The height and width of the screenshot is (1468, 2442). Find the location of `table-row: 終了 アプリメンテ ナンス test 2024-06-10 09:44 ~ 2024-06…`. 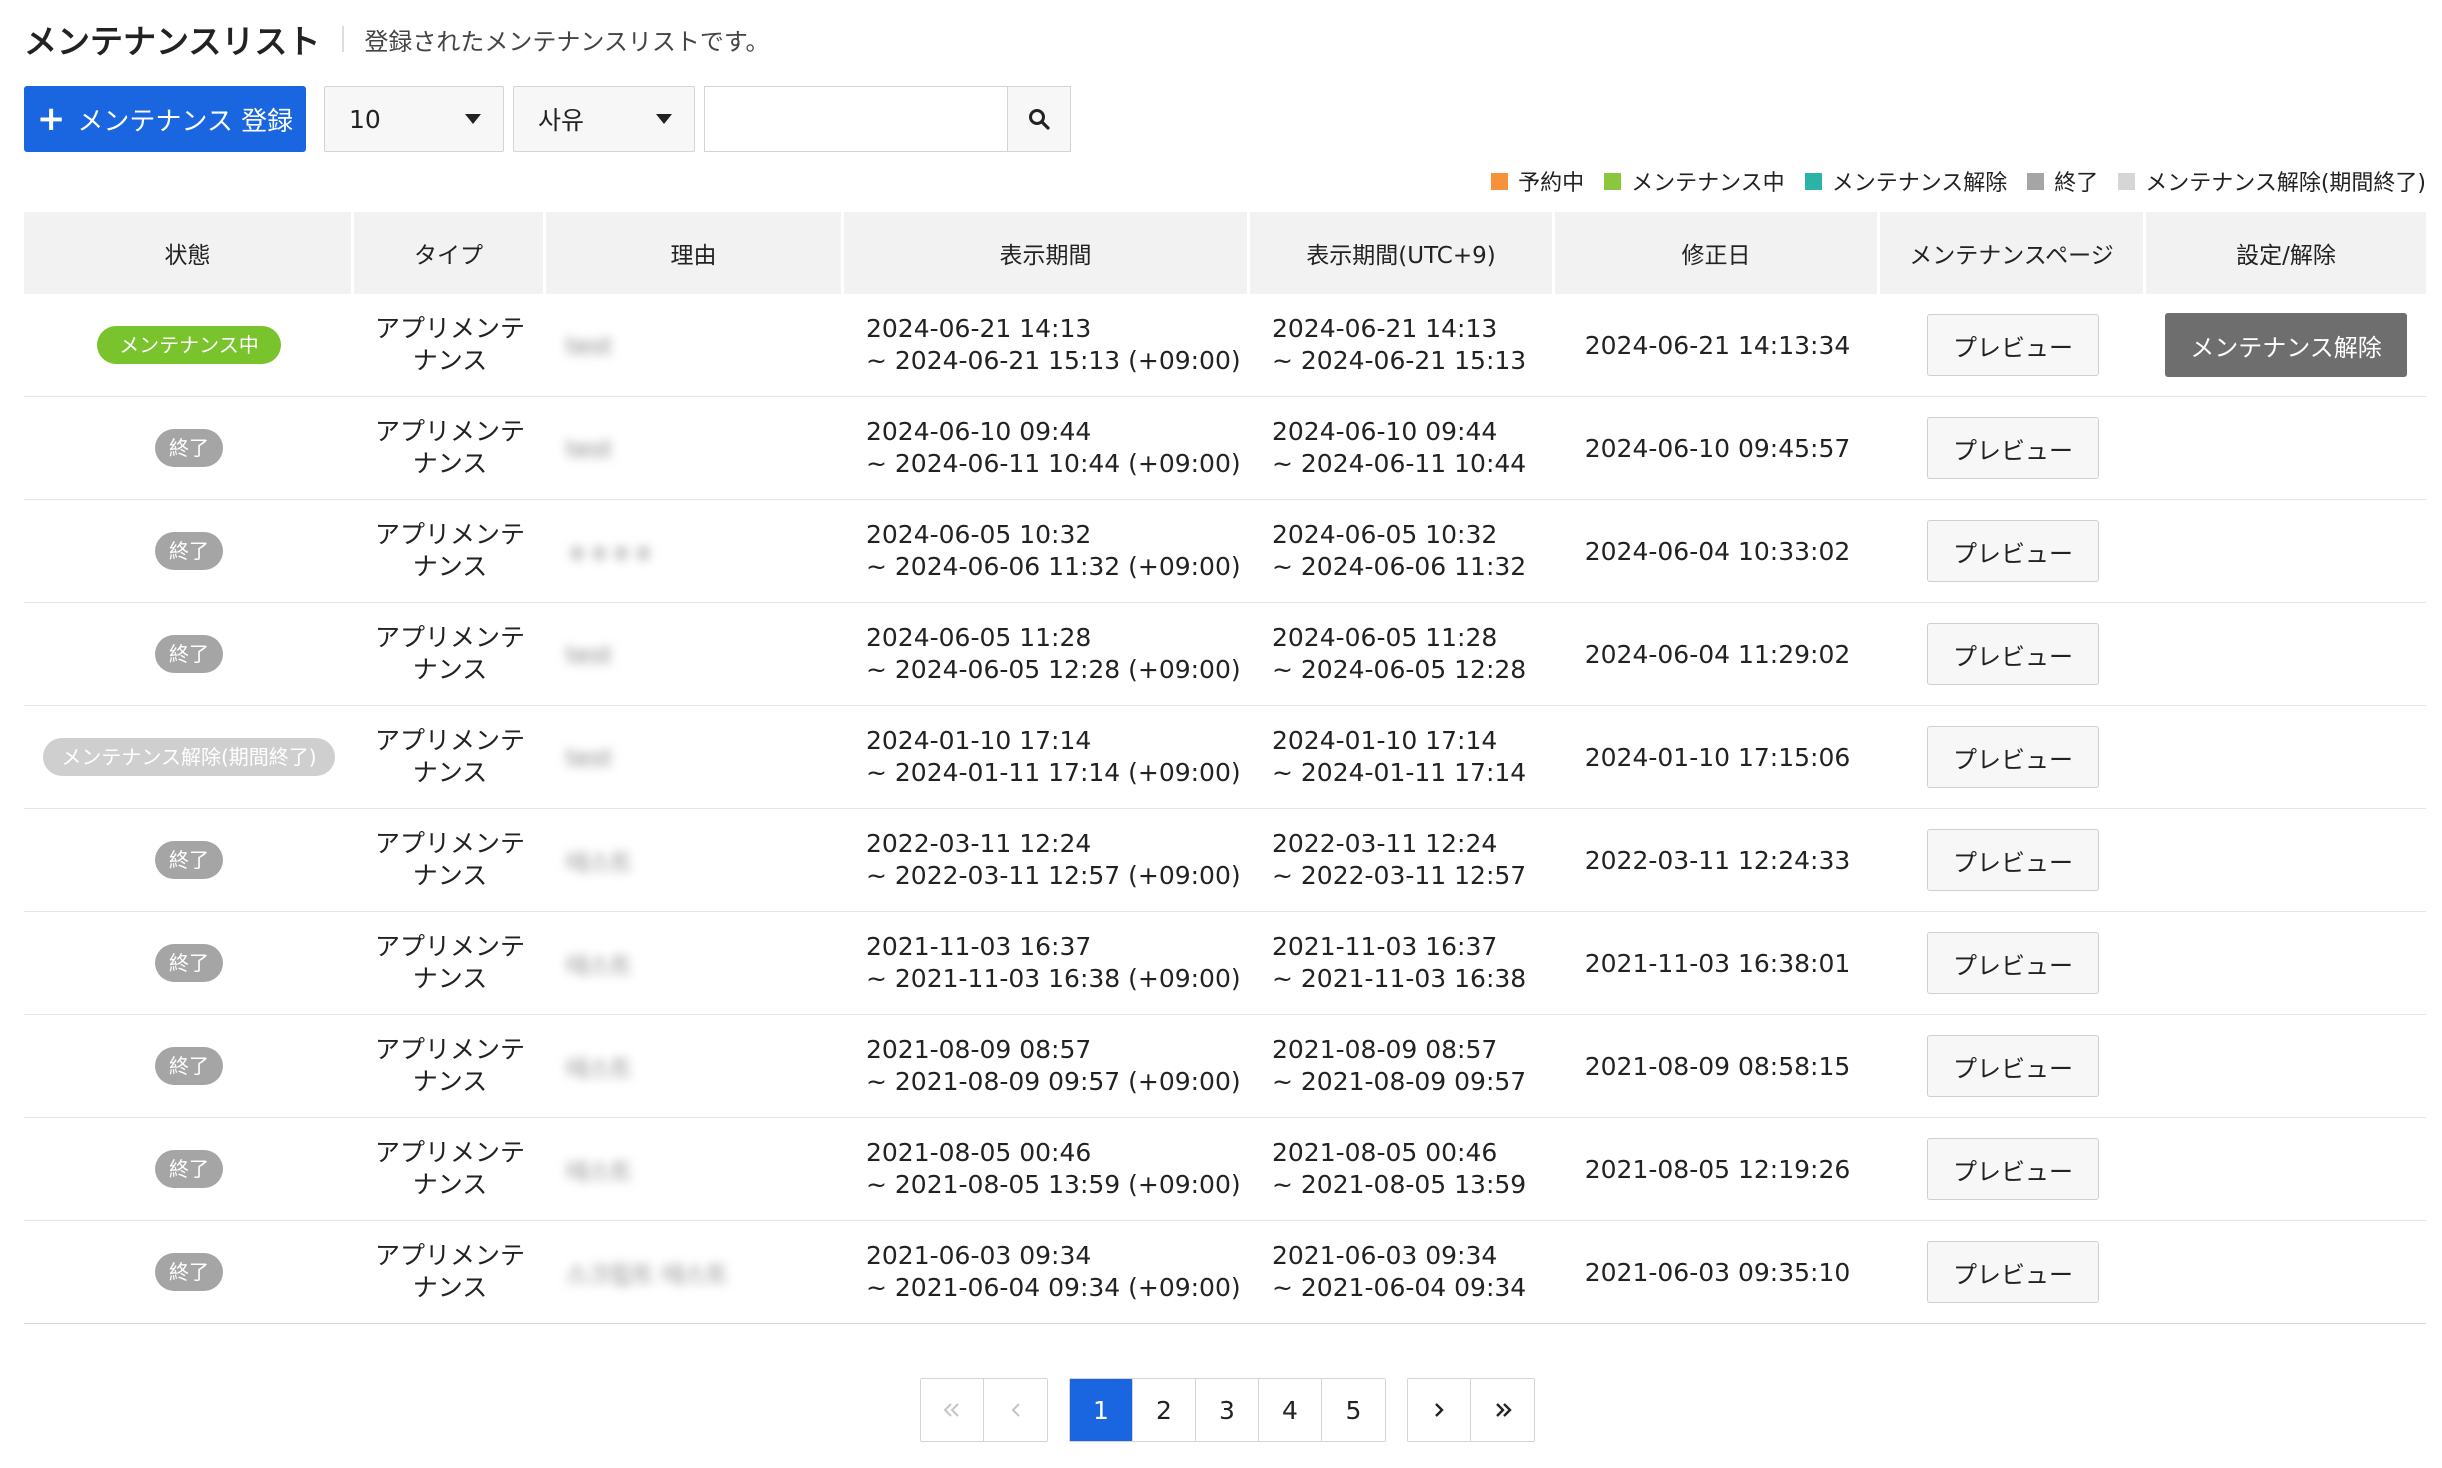

table-row: 終了 アプリメンテ ナンス test 2024-06-10 09:44 ~ 2024-06… is located at coordinates (1225, 448).